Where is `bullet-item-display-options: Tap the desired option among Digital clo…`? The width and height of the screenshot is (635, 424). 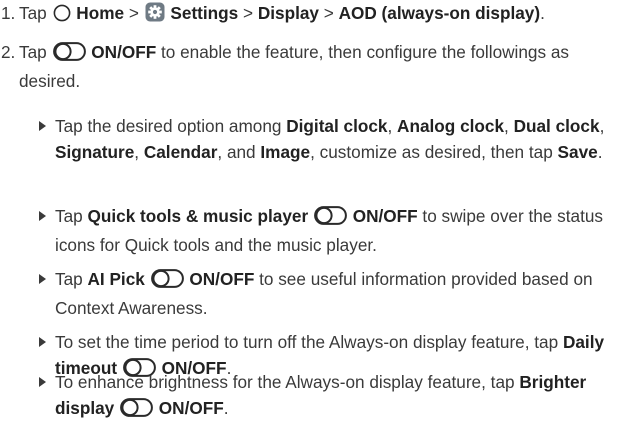
bullet-item-display-options: Tap the desired option among Digital clo… is located at coordinates (337, 139).